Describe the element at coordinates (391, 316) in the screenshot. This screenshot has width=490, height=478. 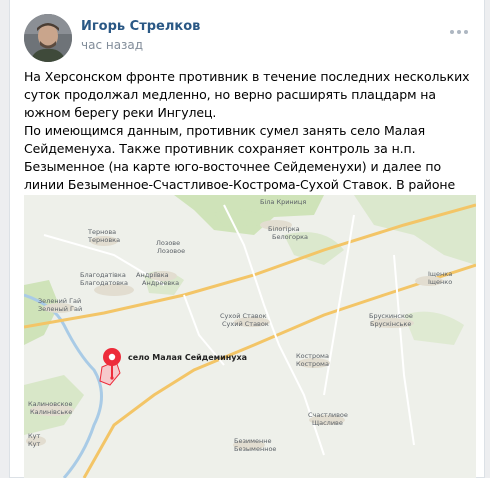
I see `place-bruskinske: Брускинское` at that location.